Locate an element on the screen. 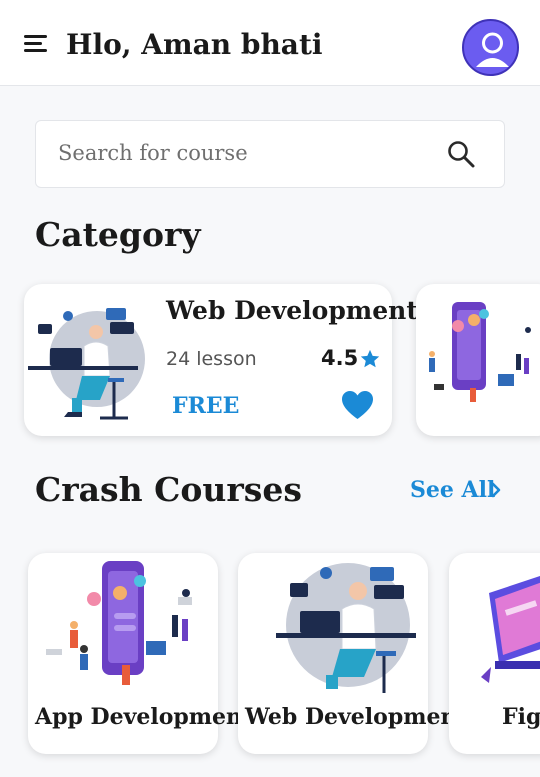  category-card-app-development is located at coordinates (478, 360).